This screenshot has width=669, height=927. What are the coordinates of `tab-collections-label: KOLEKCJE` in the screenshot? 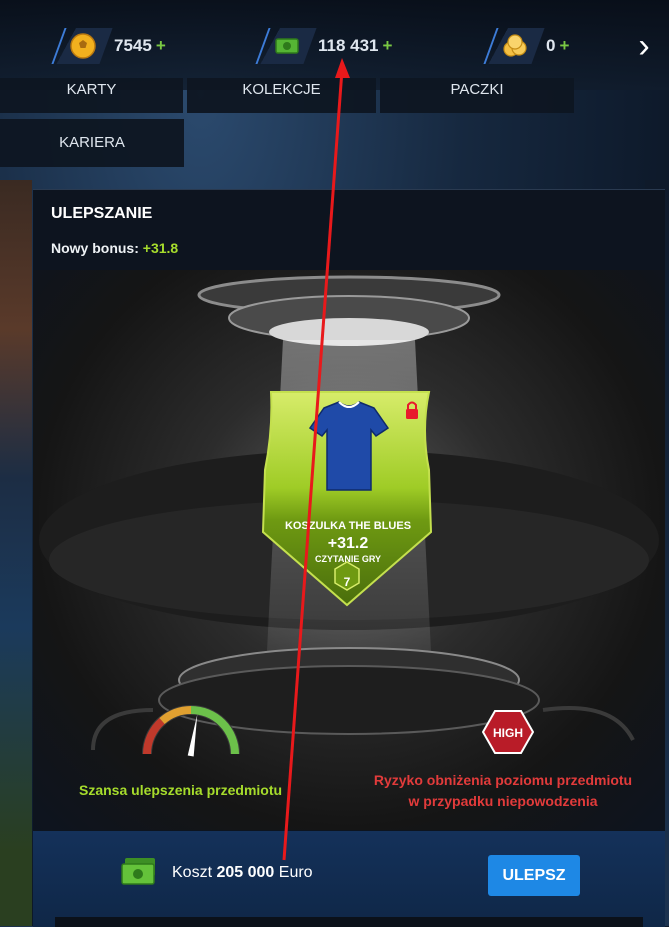 It's located at (281, 89).